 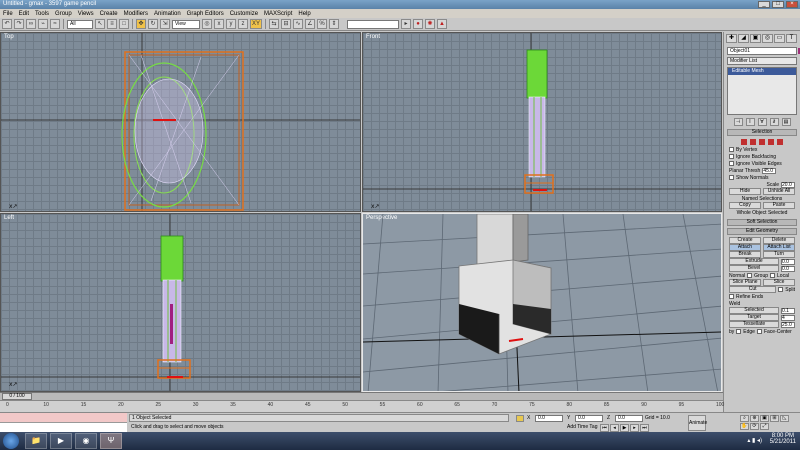 I want to click on menu-graph-editors: Graph Editors, so click(x=205, y=14).